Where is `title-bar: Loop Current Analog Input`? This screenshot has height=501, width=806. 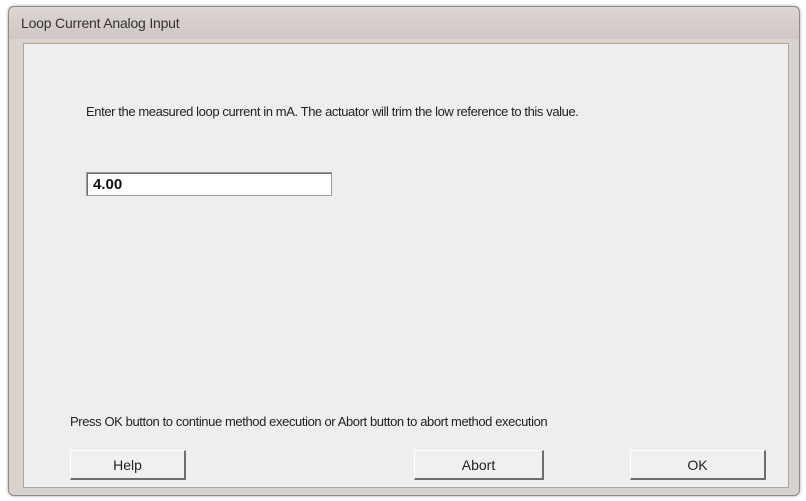
title-bar: Loop Current Analog Input is located at coordinates (404, 23).